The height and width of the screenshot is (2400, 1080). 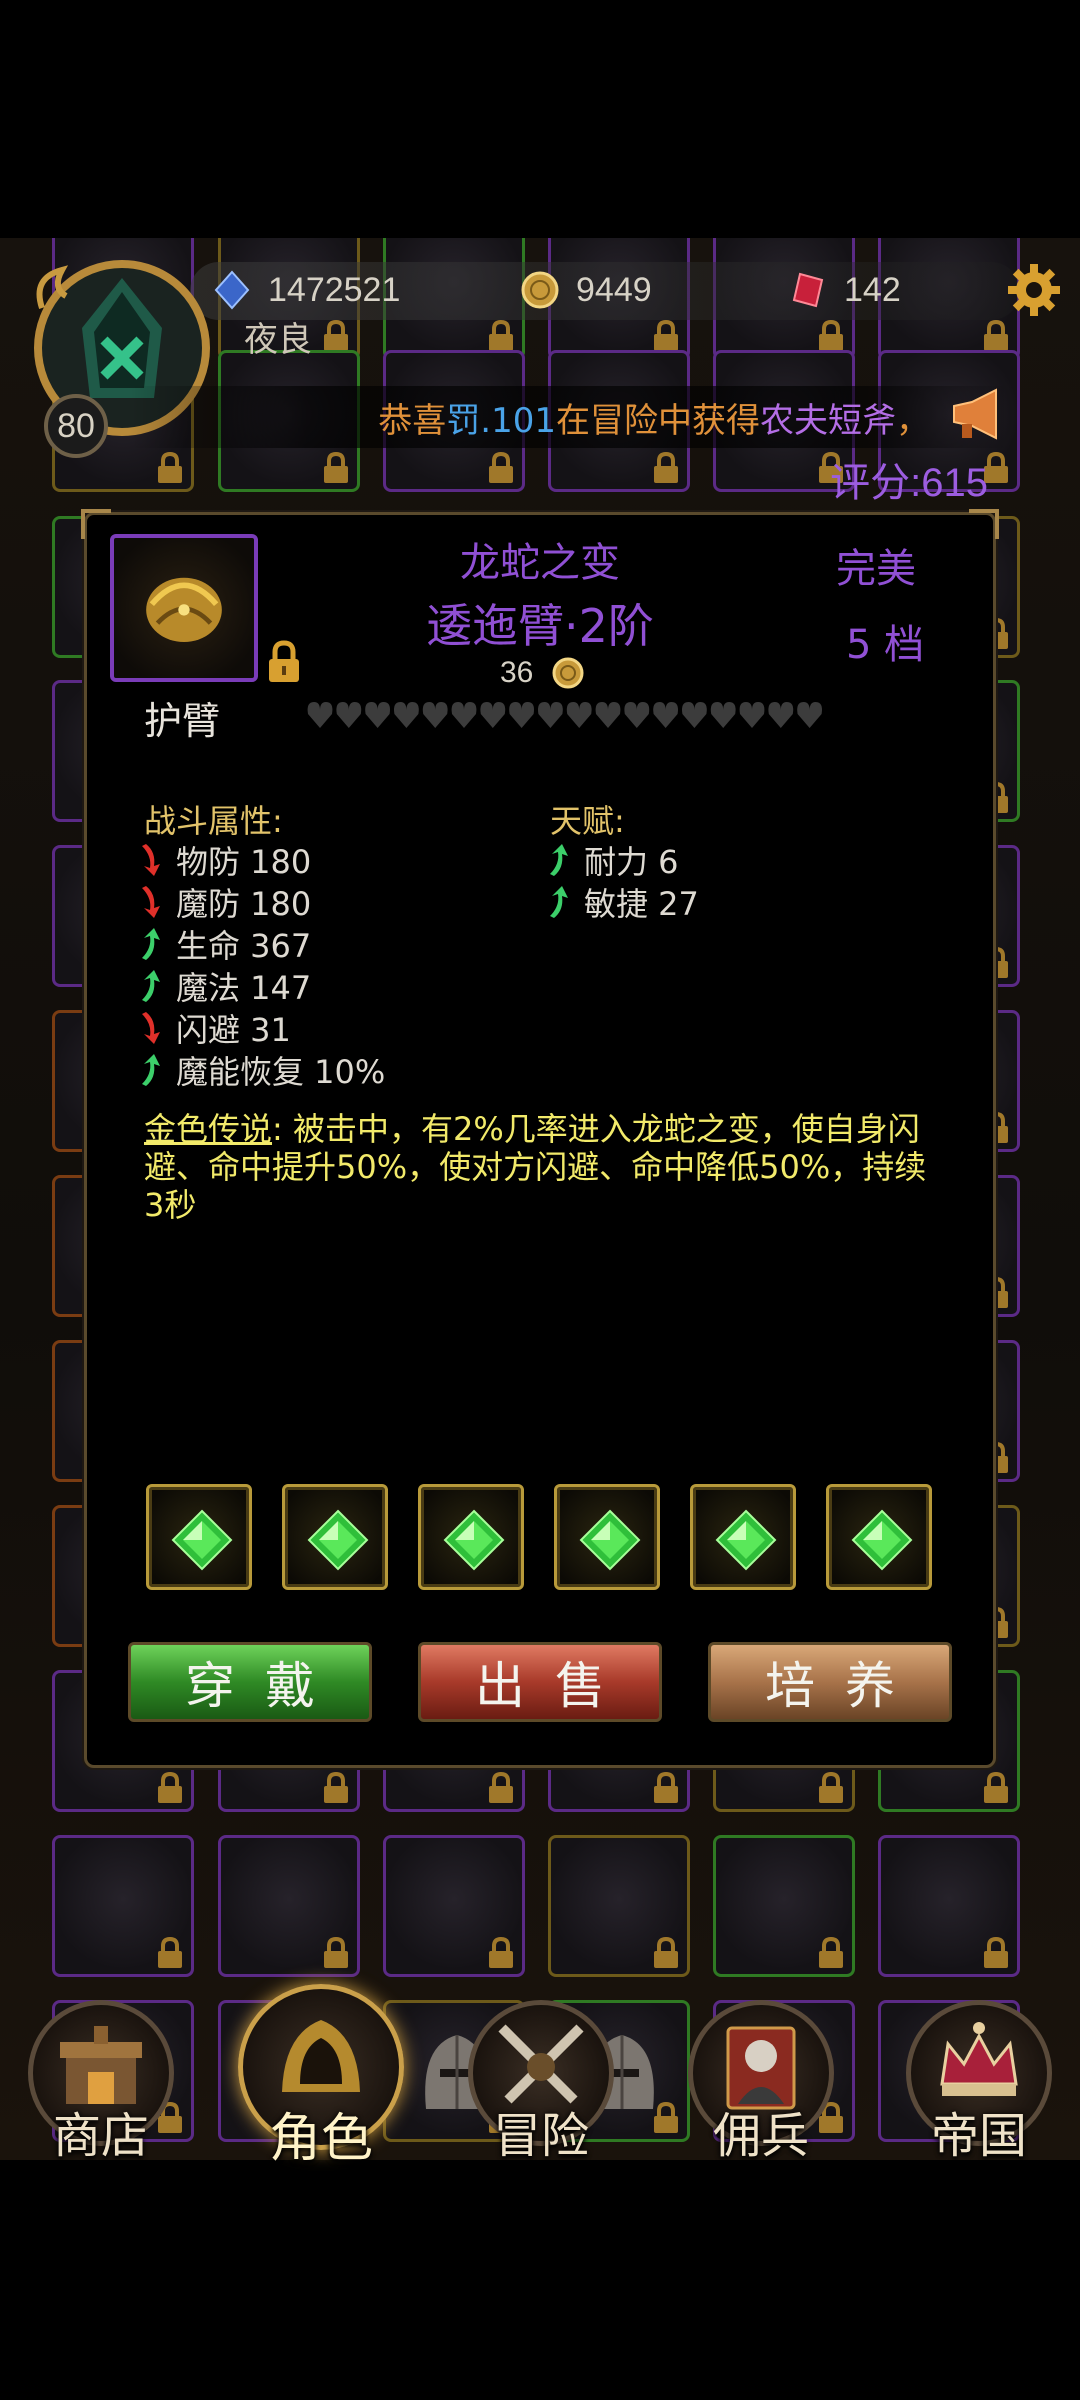 What do you see at coordinates (872, 289) in the screenshot?
I see `gem-value: 142` at bounding box center [872, 289].